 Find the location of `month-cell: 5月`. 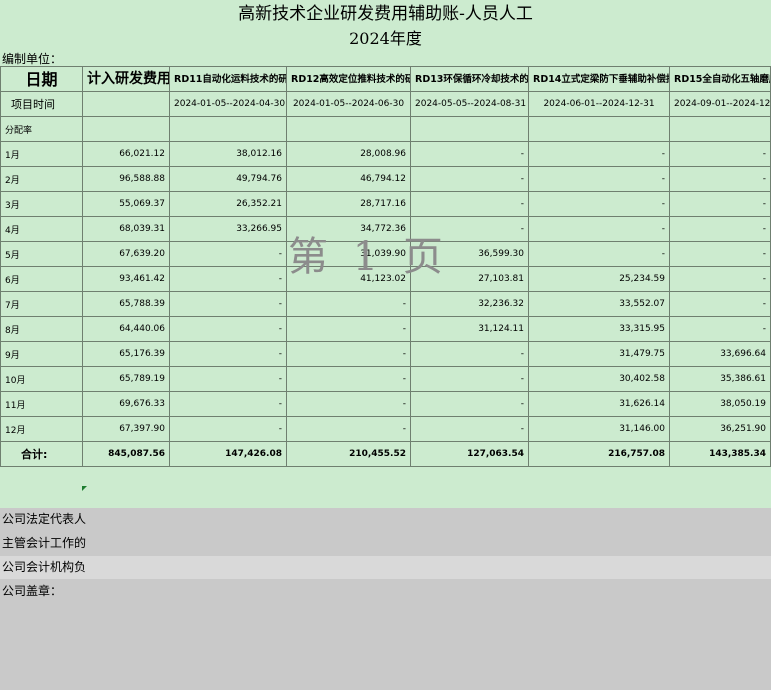

month-cell: 5月 is located at coordinates (41, 254).